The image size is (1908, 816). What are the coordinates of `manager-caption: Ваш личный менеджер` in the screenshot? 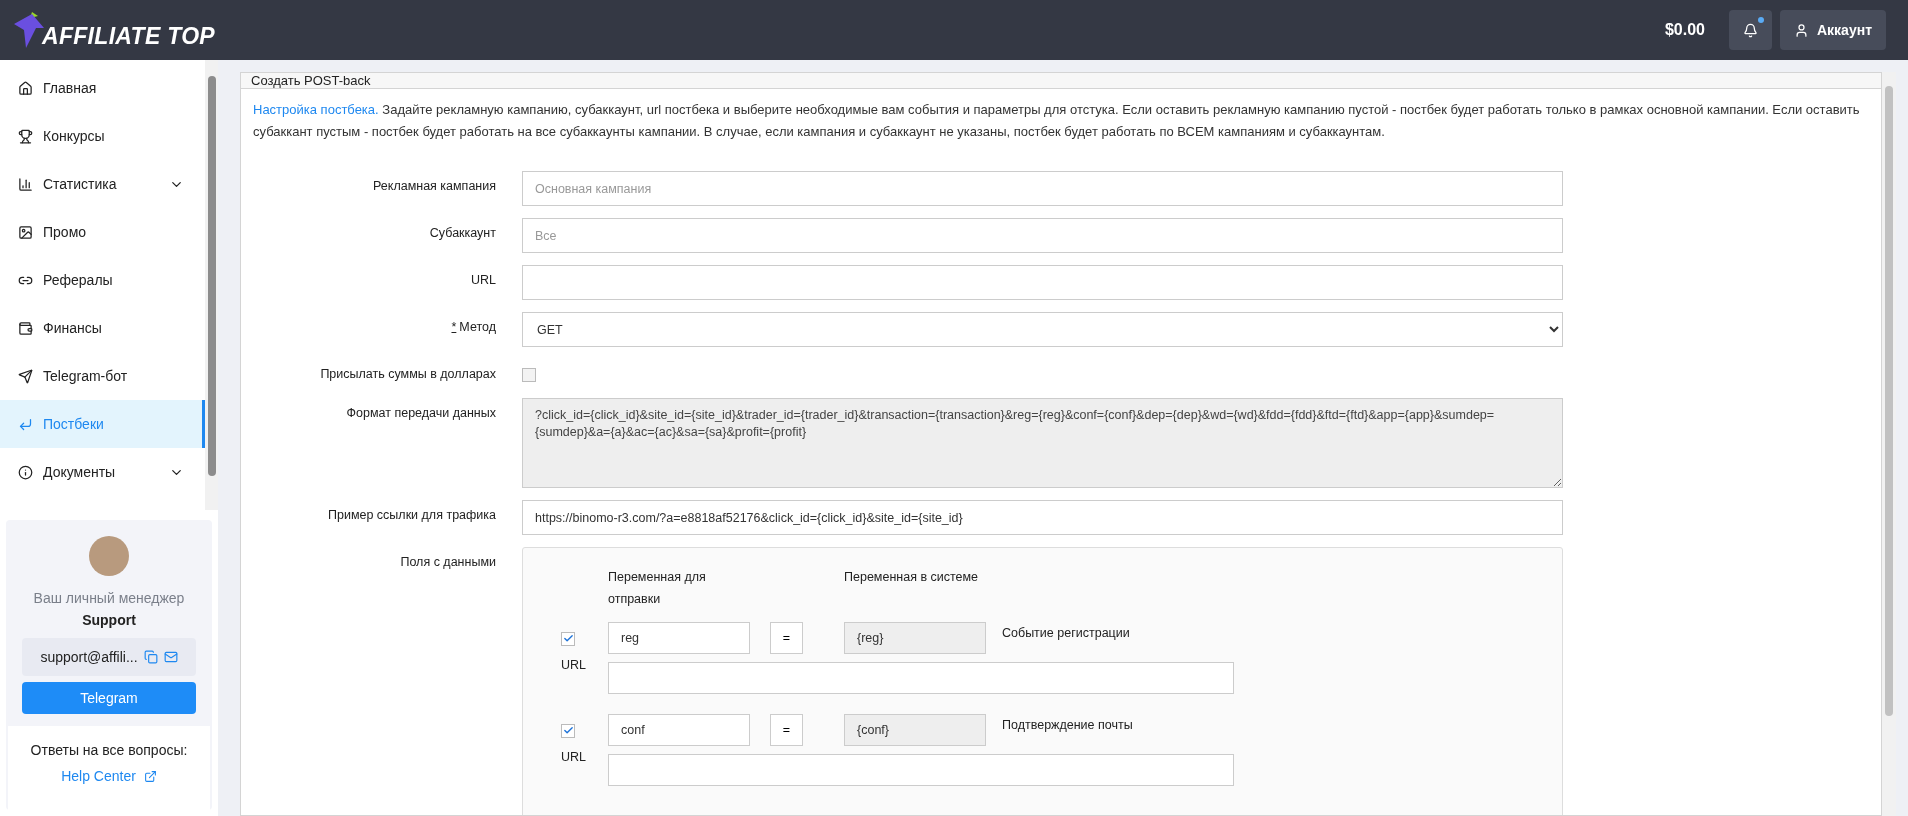 It's located at (109, 598).